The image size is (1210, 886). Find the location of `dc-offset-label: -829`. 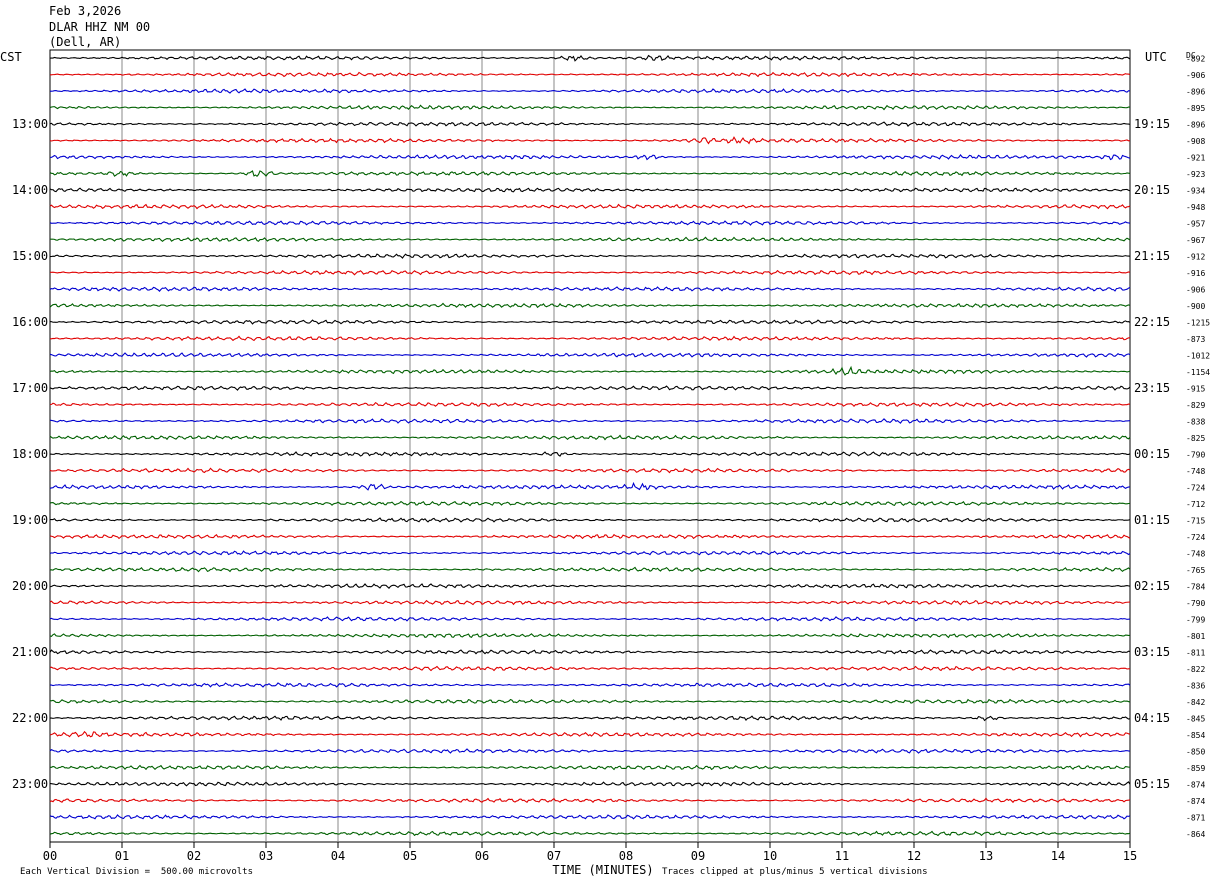

dc-offset-label: -829 is located at coordinates (1195, 405).